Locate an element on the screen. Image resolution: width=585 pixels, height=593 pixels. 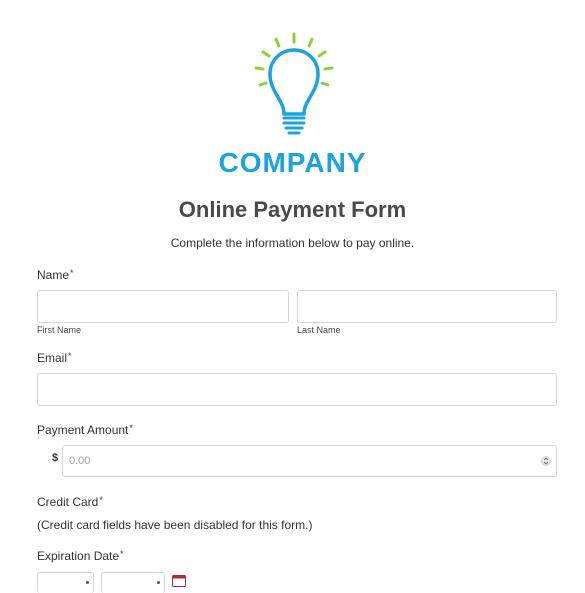
form-title: Online Payment Form is located at coordinates (292, 209).